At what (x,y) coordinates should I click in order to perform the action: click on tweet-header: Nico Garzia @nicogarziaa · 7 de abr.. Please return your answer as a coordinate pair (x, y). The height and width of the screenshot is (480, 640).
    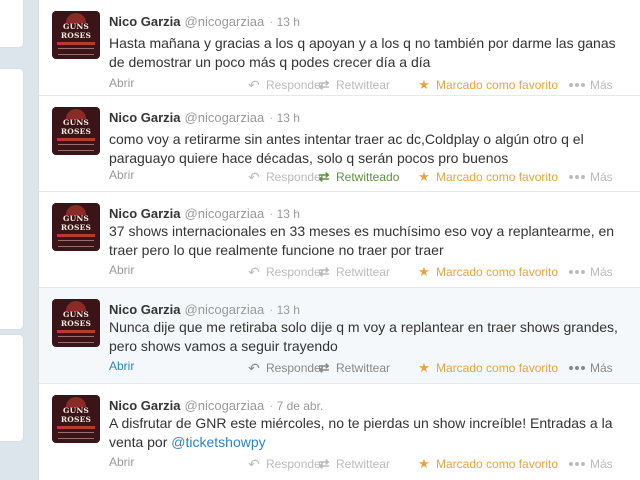
    Looking at the image, I should click on (216, 406).